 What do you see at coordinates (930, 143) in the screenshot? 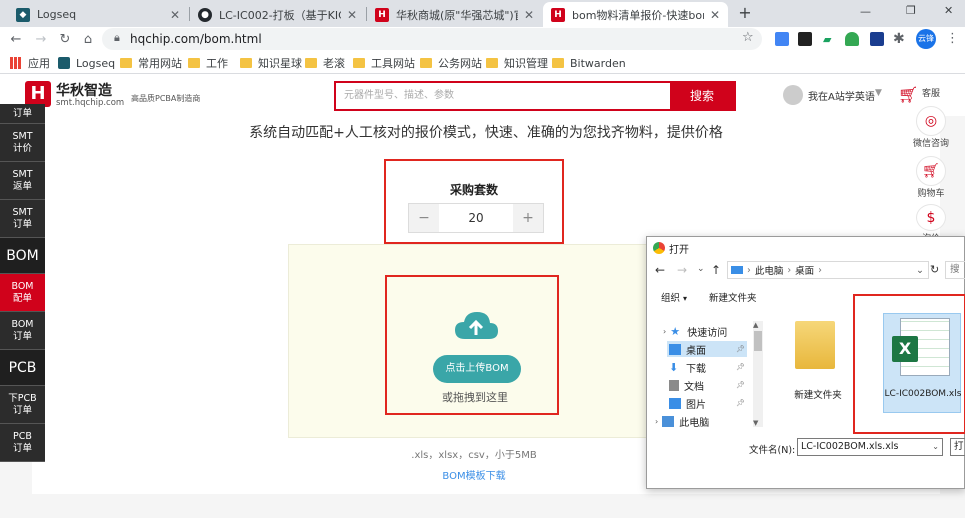
I see `wechat-label: 微信咨询` at bounding box center [930, 143].